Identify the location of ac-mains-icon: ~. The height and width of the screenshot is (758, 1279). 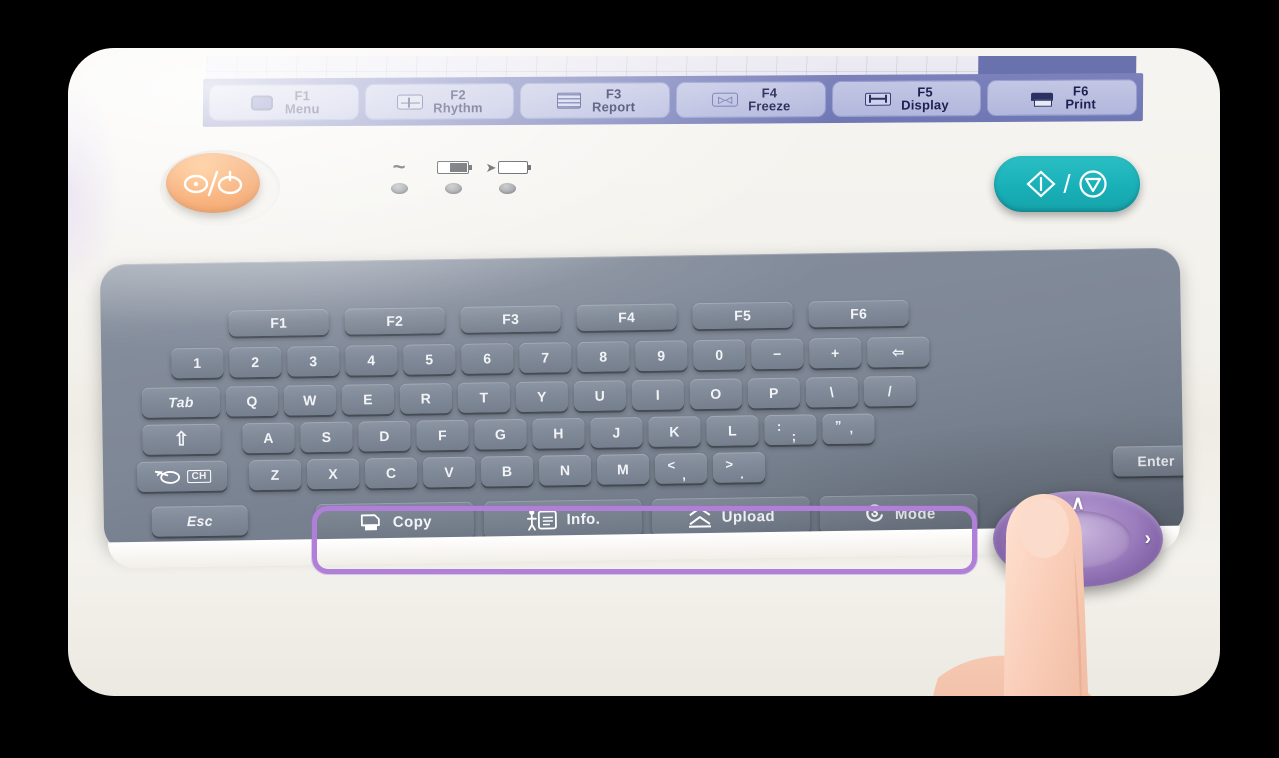
(399, 166).